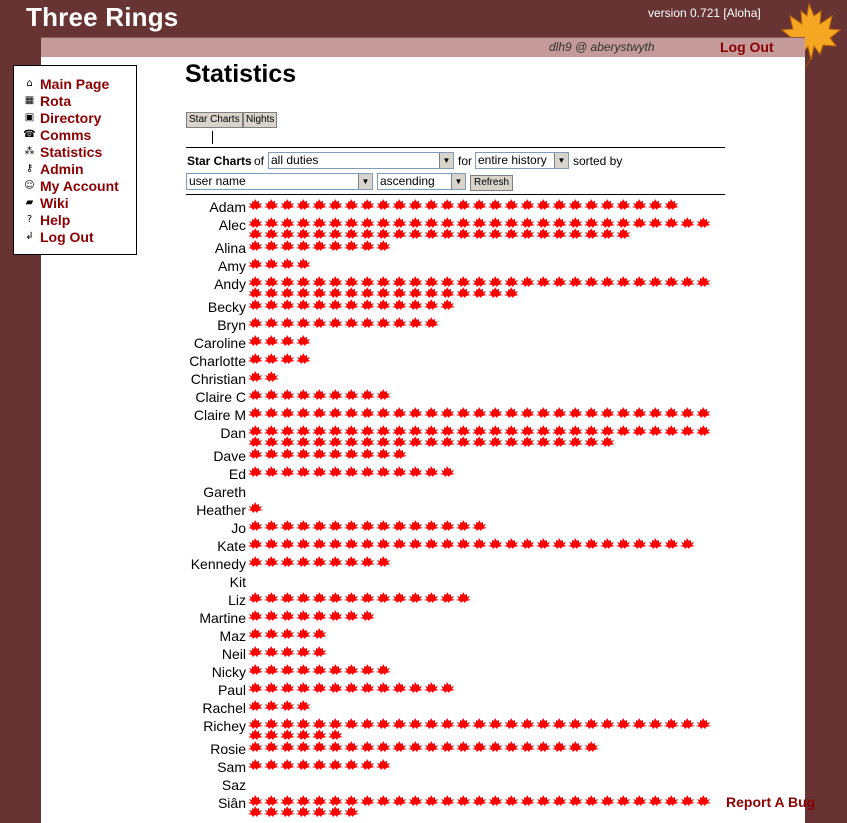 The height and width of the screenshot is (823, 847). I want to click on star-row: Kit, so click(456, 582).